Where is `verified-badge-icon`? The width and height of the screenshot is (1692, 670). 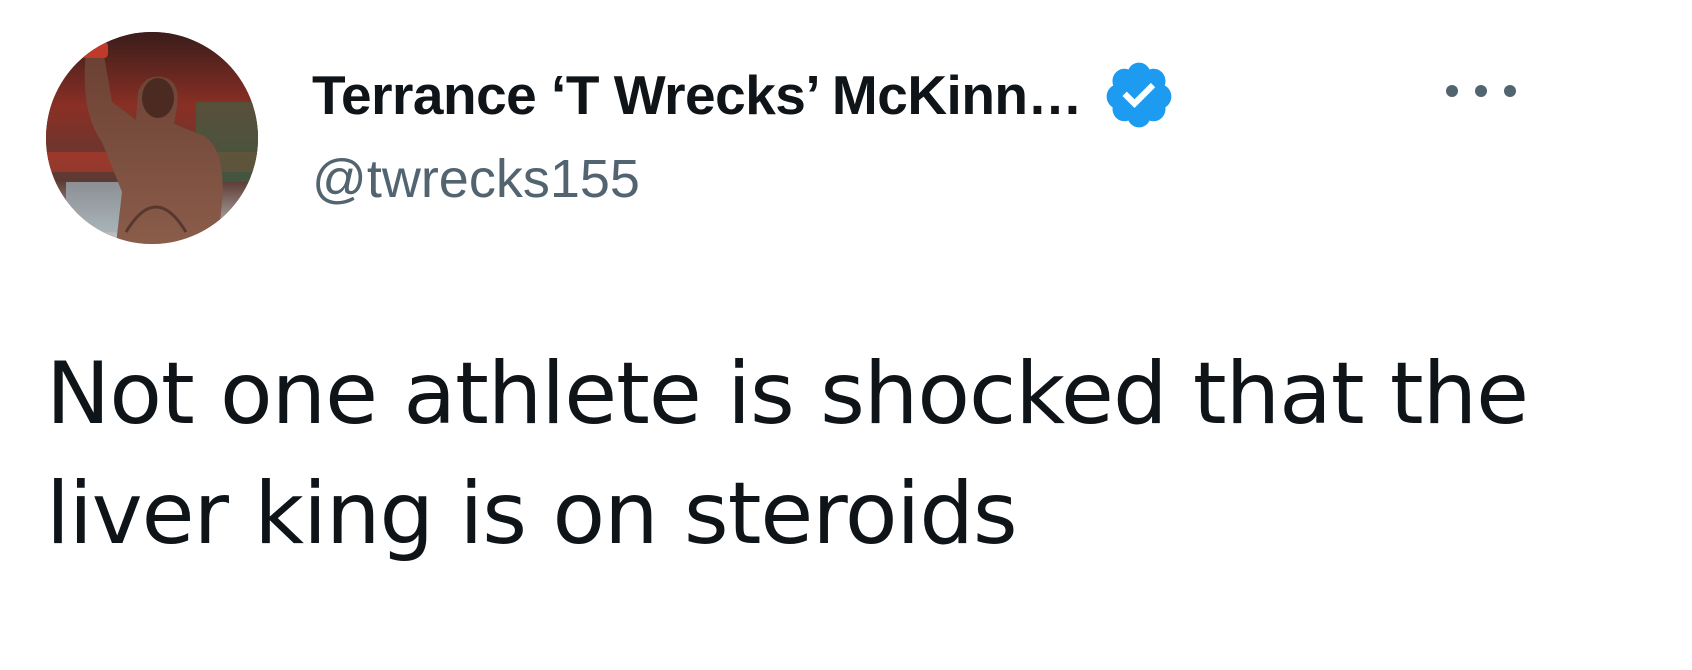 verified-badge-icon is located at coordinates (1139, 95).